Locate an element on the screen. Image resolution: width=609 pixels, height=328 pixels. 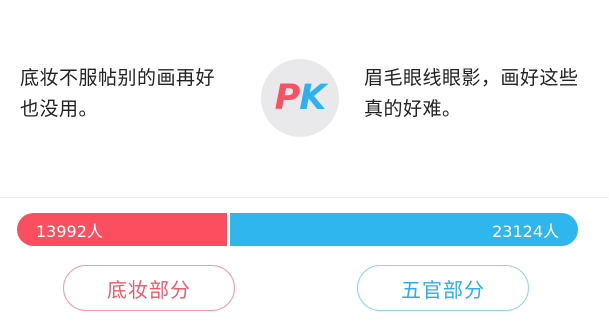
left-opinion-line2: 也没用。 is located at coordinates (59, 109).